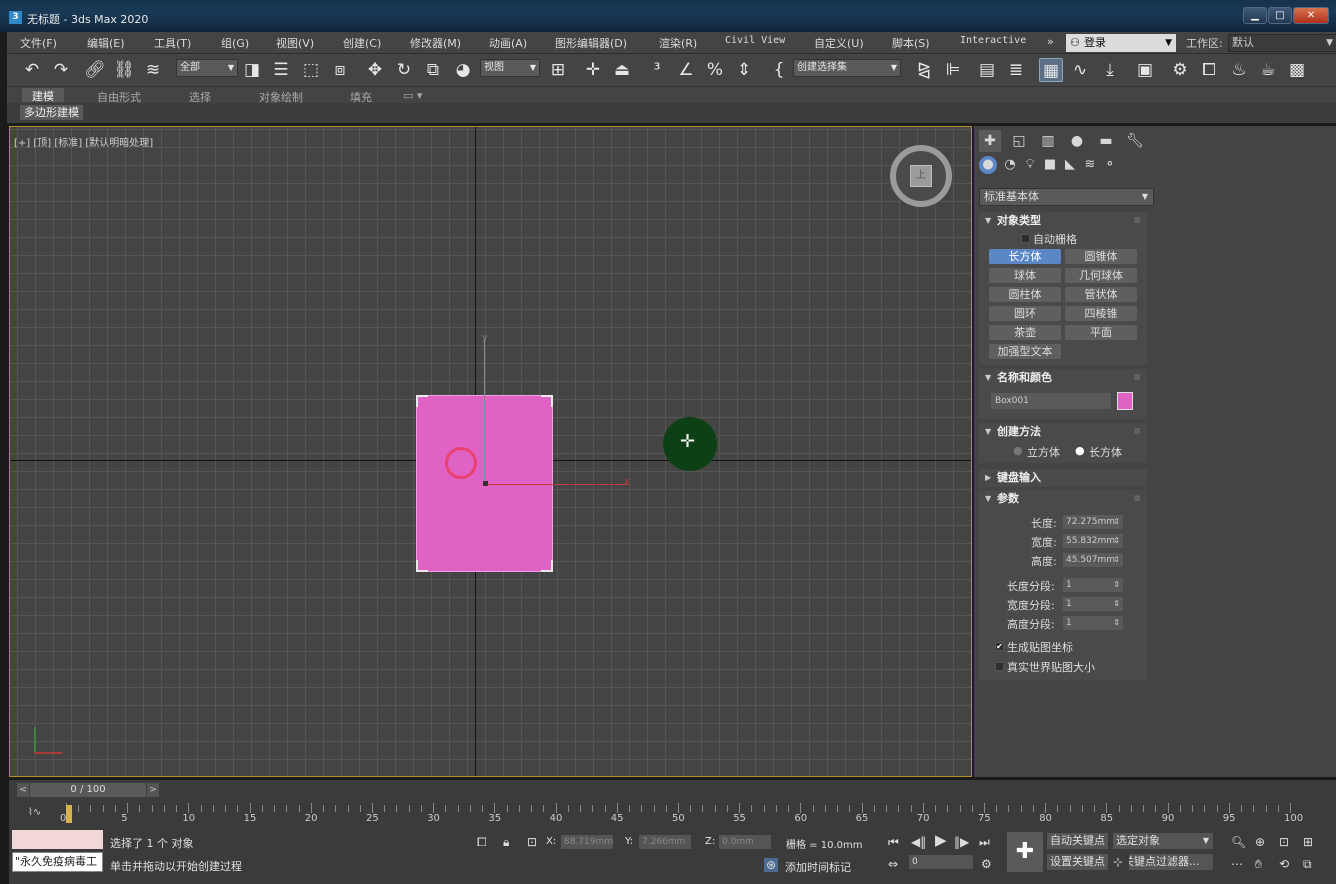 The image size is (1336, 884). Describe the element at coordinates (57, 839) in the screenshot. I see `maxscript-listener` at that location.